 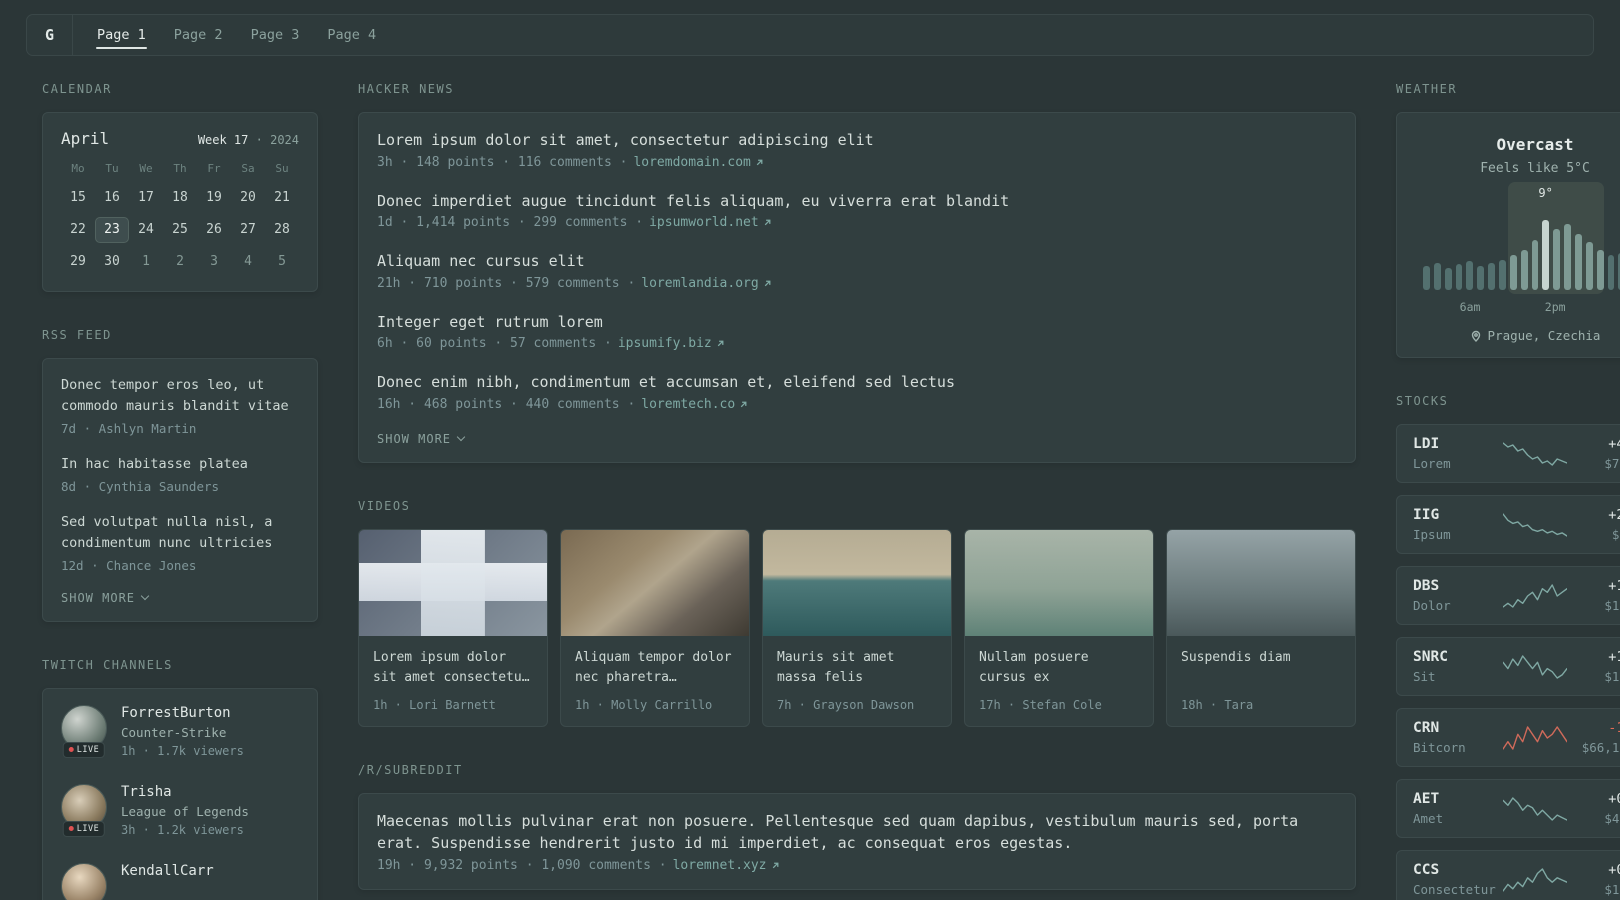 I want to click on stock-change: +4.35%, so click(x=1614, y=444).